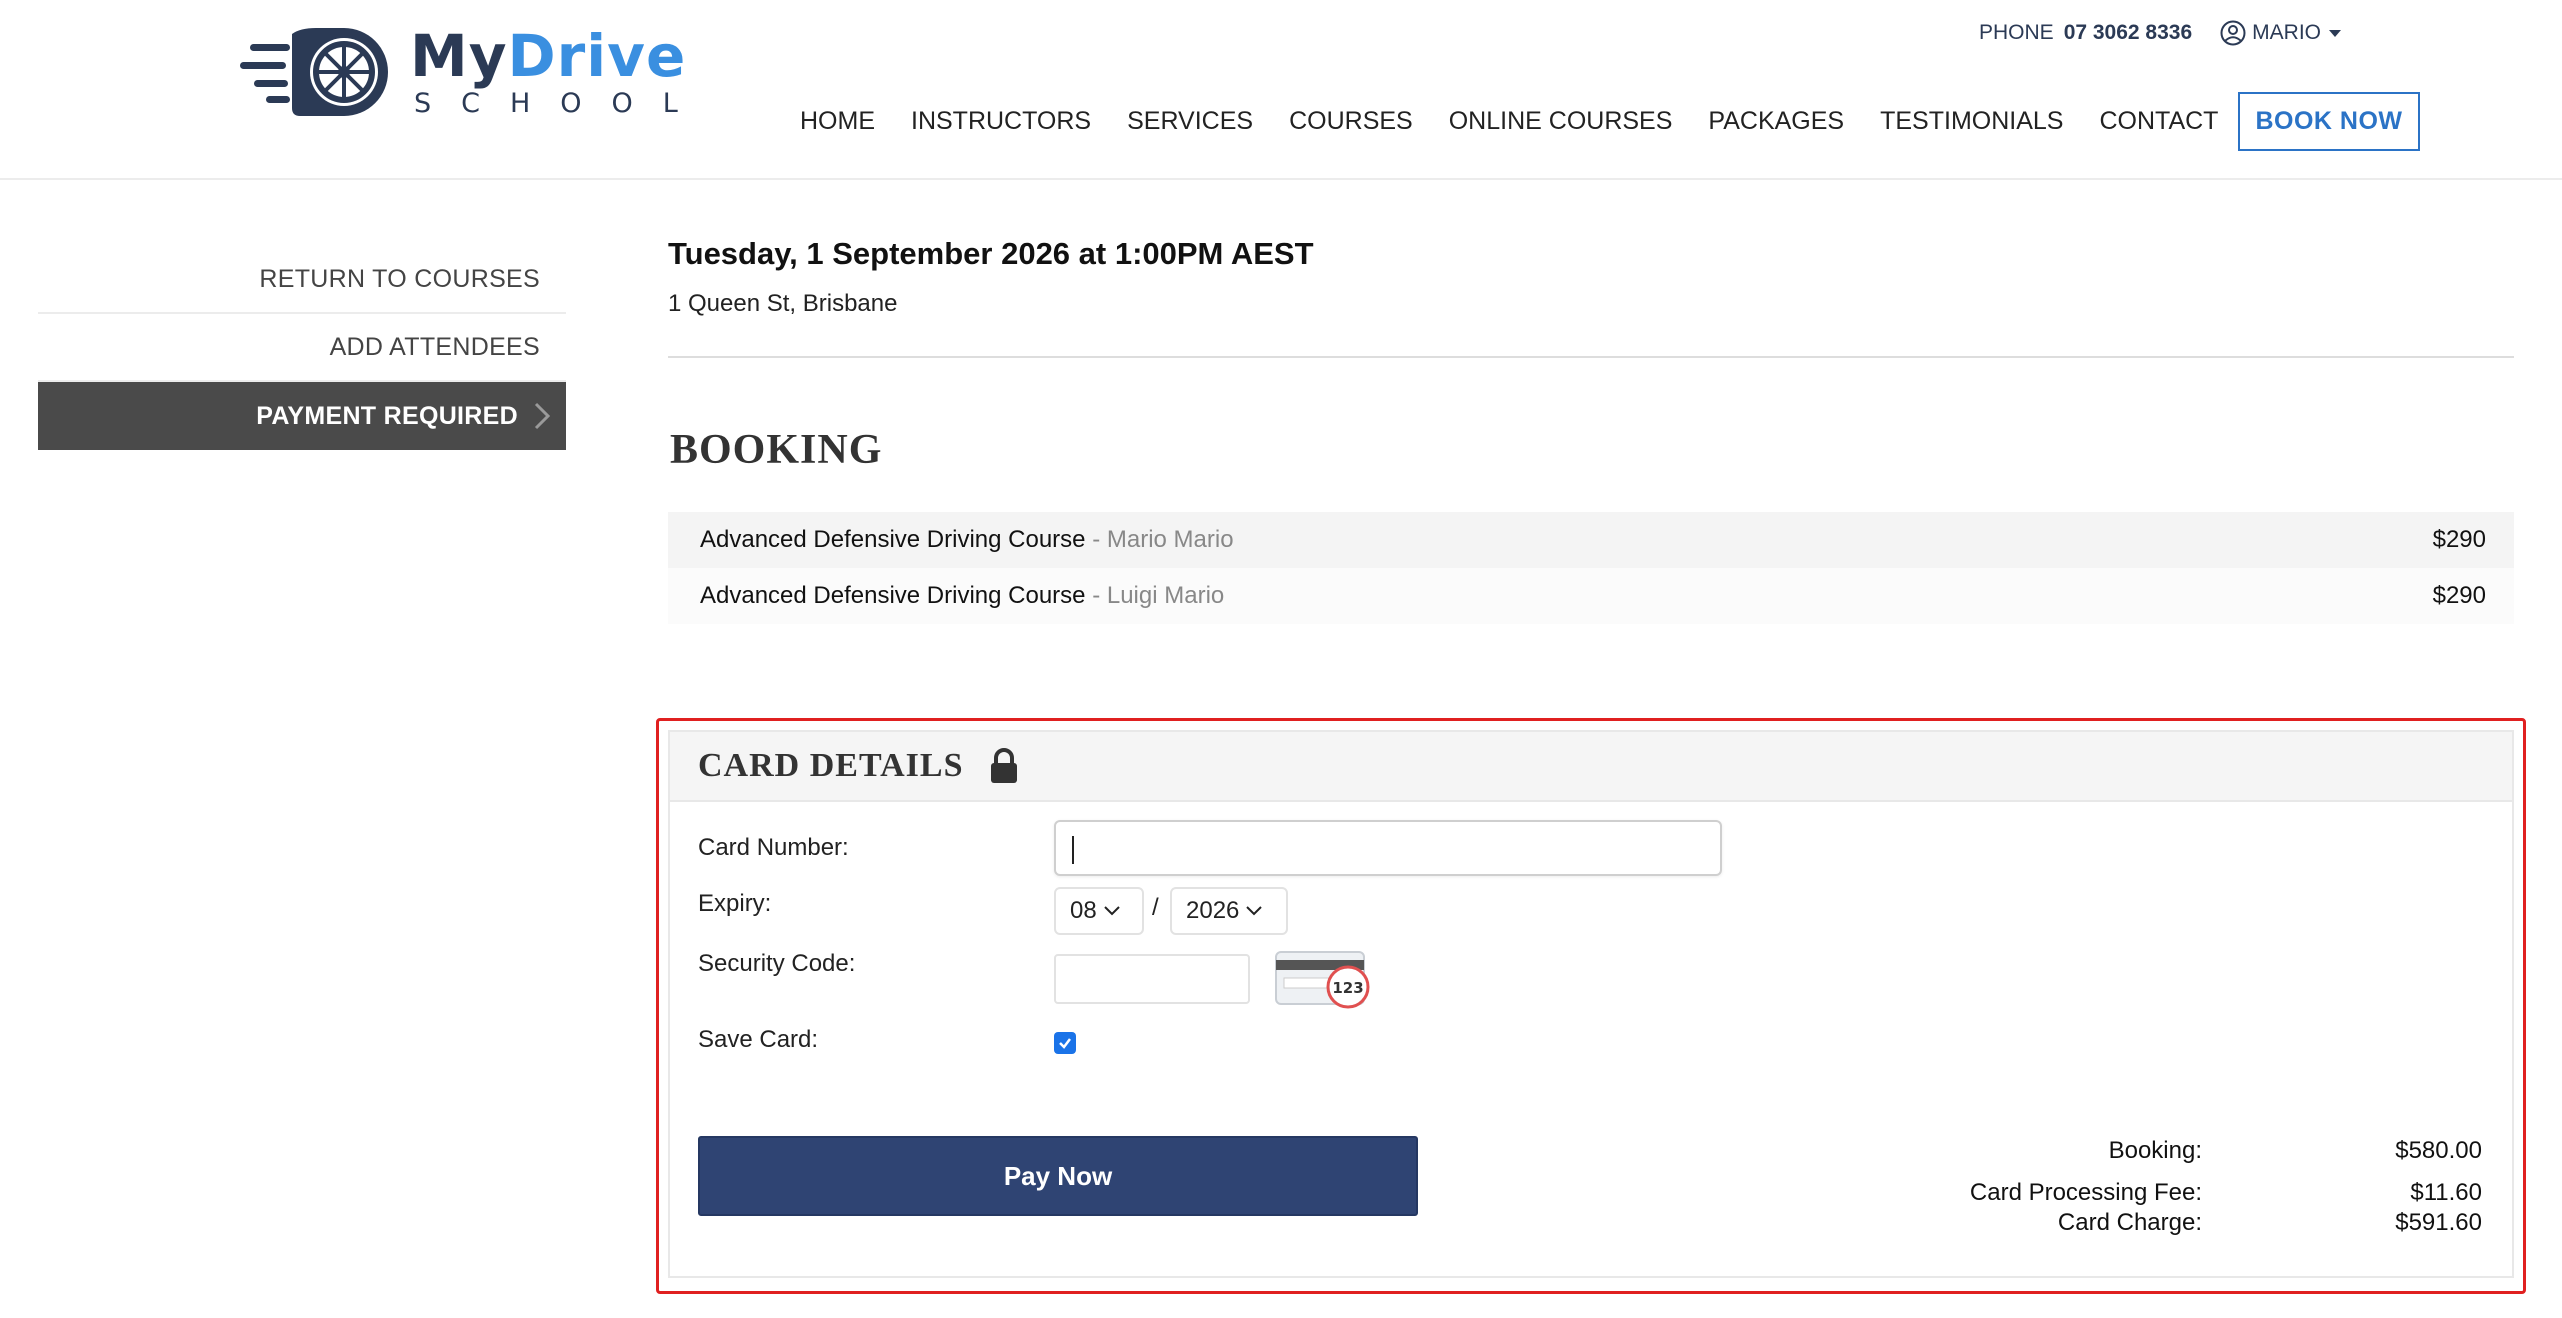 This screenshot has height=1318, width=2562. Describe the element at coordinates (1190, 121) in the screenshot. I see `nav-services: SERVICES` at that location.